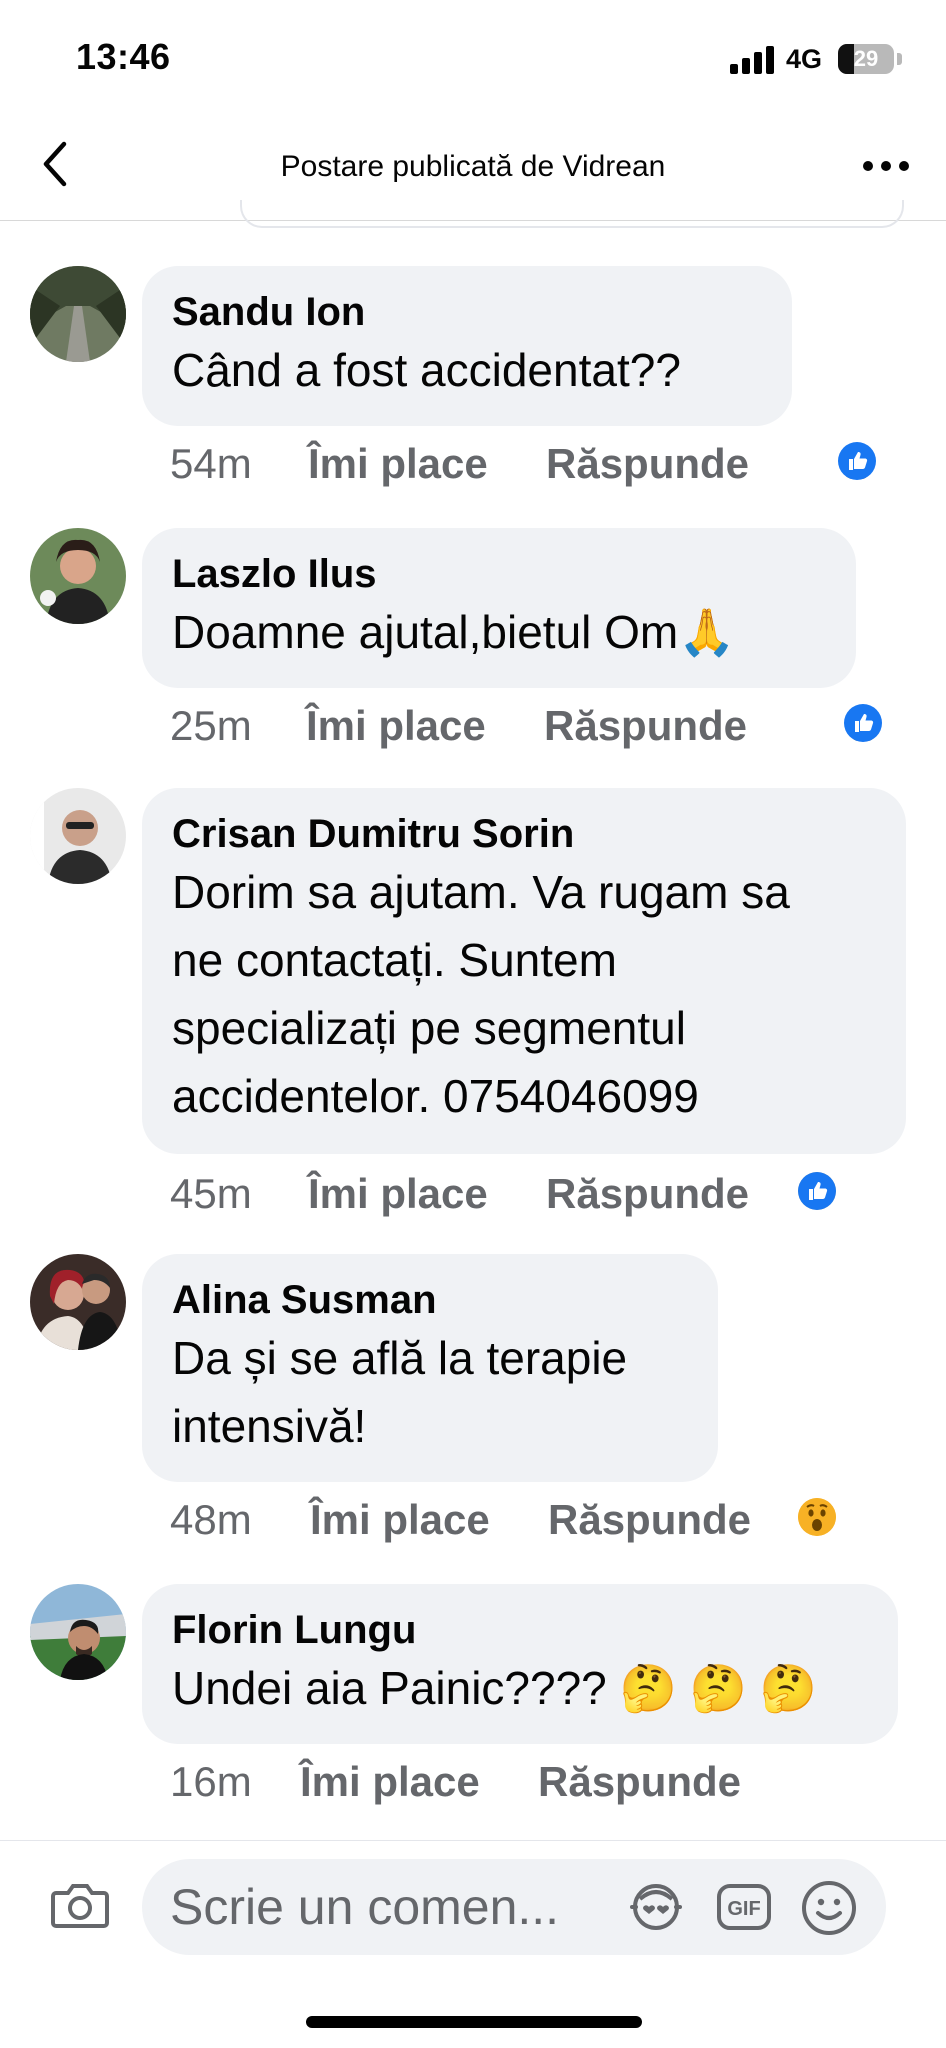  What do you see at coordinates (426, 370) in the screenshot?
I see `comment-text: Când a fost accidentat??` at bounding box center [426, 370].